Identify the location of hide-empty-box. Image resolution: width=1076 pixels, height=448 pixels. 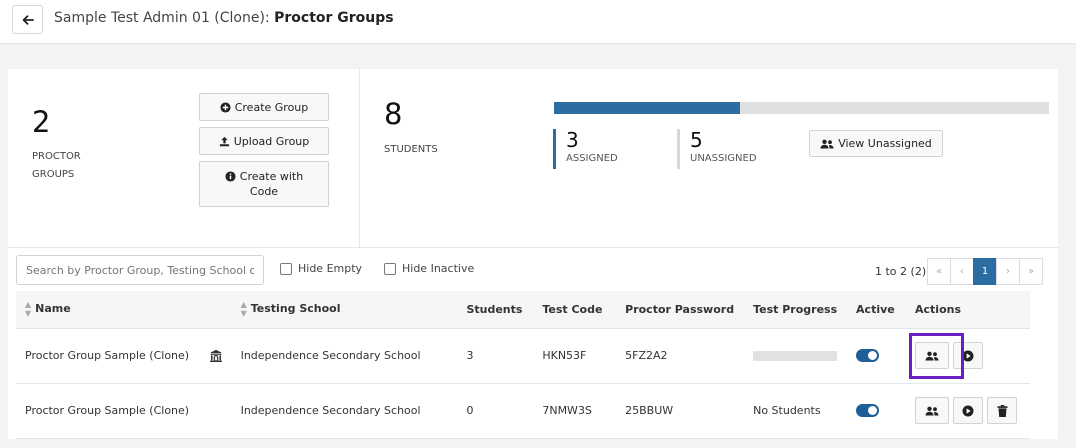
(286, 268).